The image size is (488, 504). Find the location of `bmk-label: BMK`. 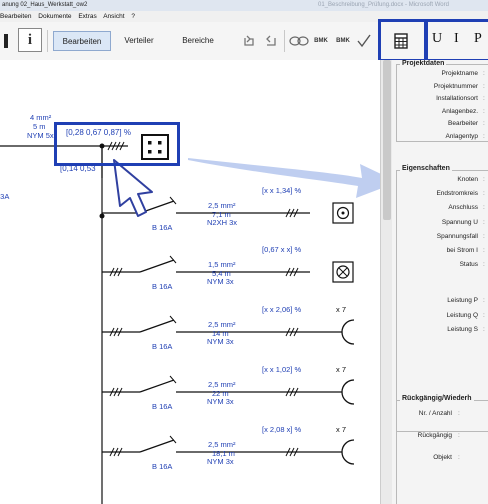

bmk-label: BMK is located at coordinates (321, 41).